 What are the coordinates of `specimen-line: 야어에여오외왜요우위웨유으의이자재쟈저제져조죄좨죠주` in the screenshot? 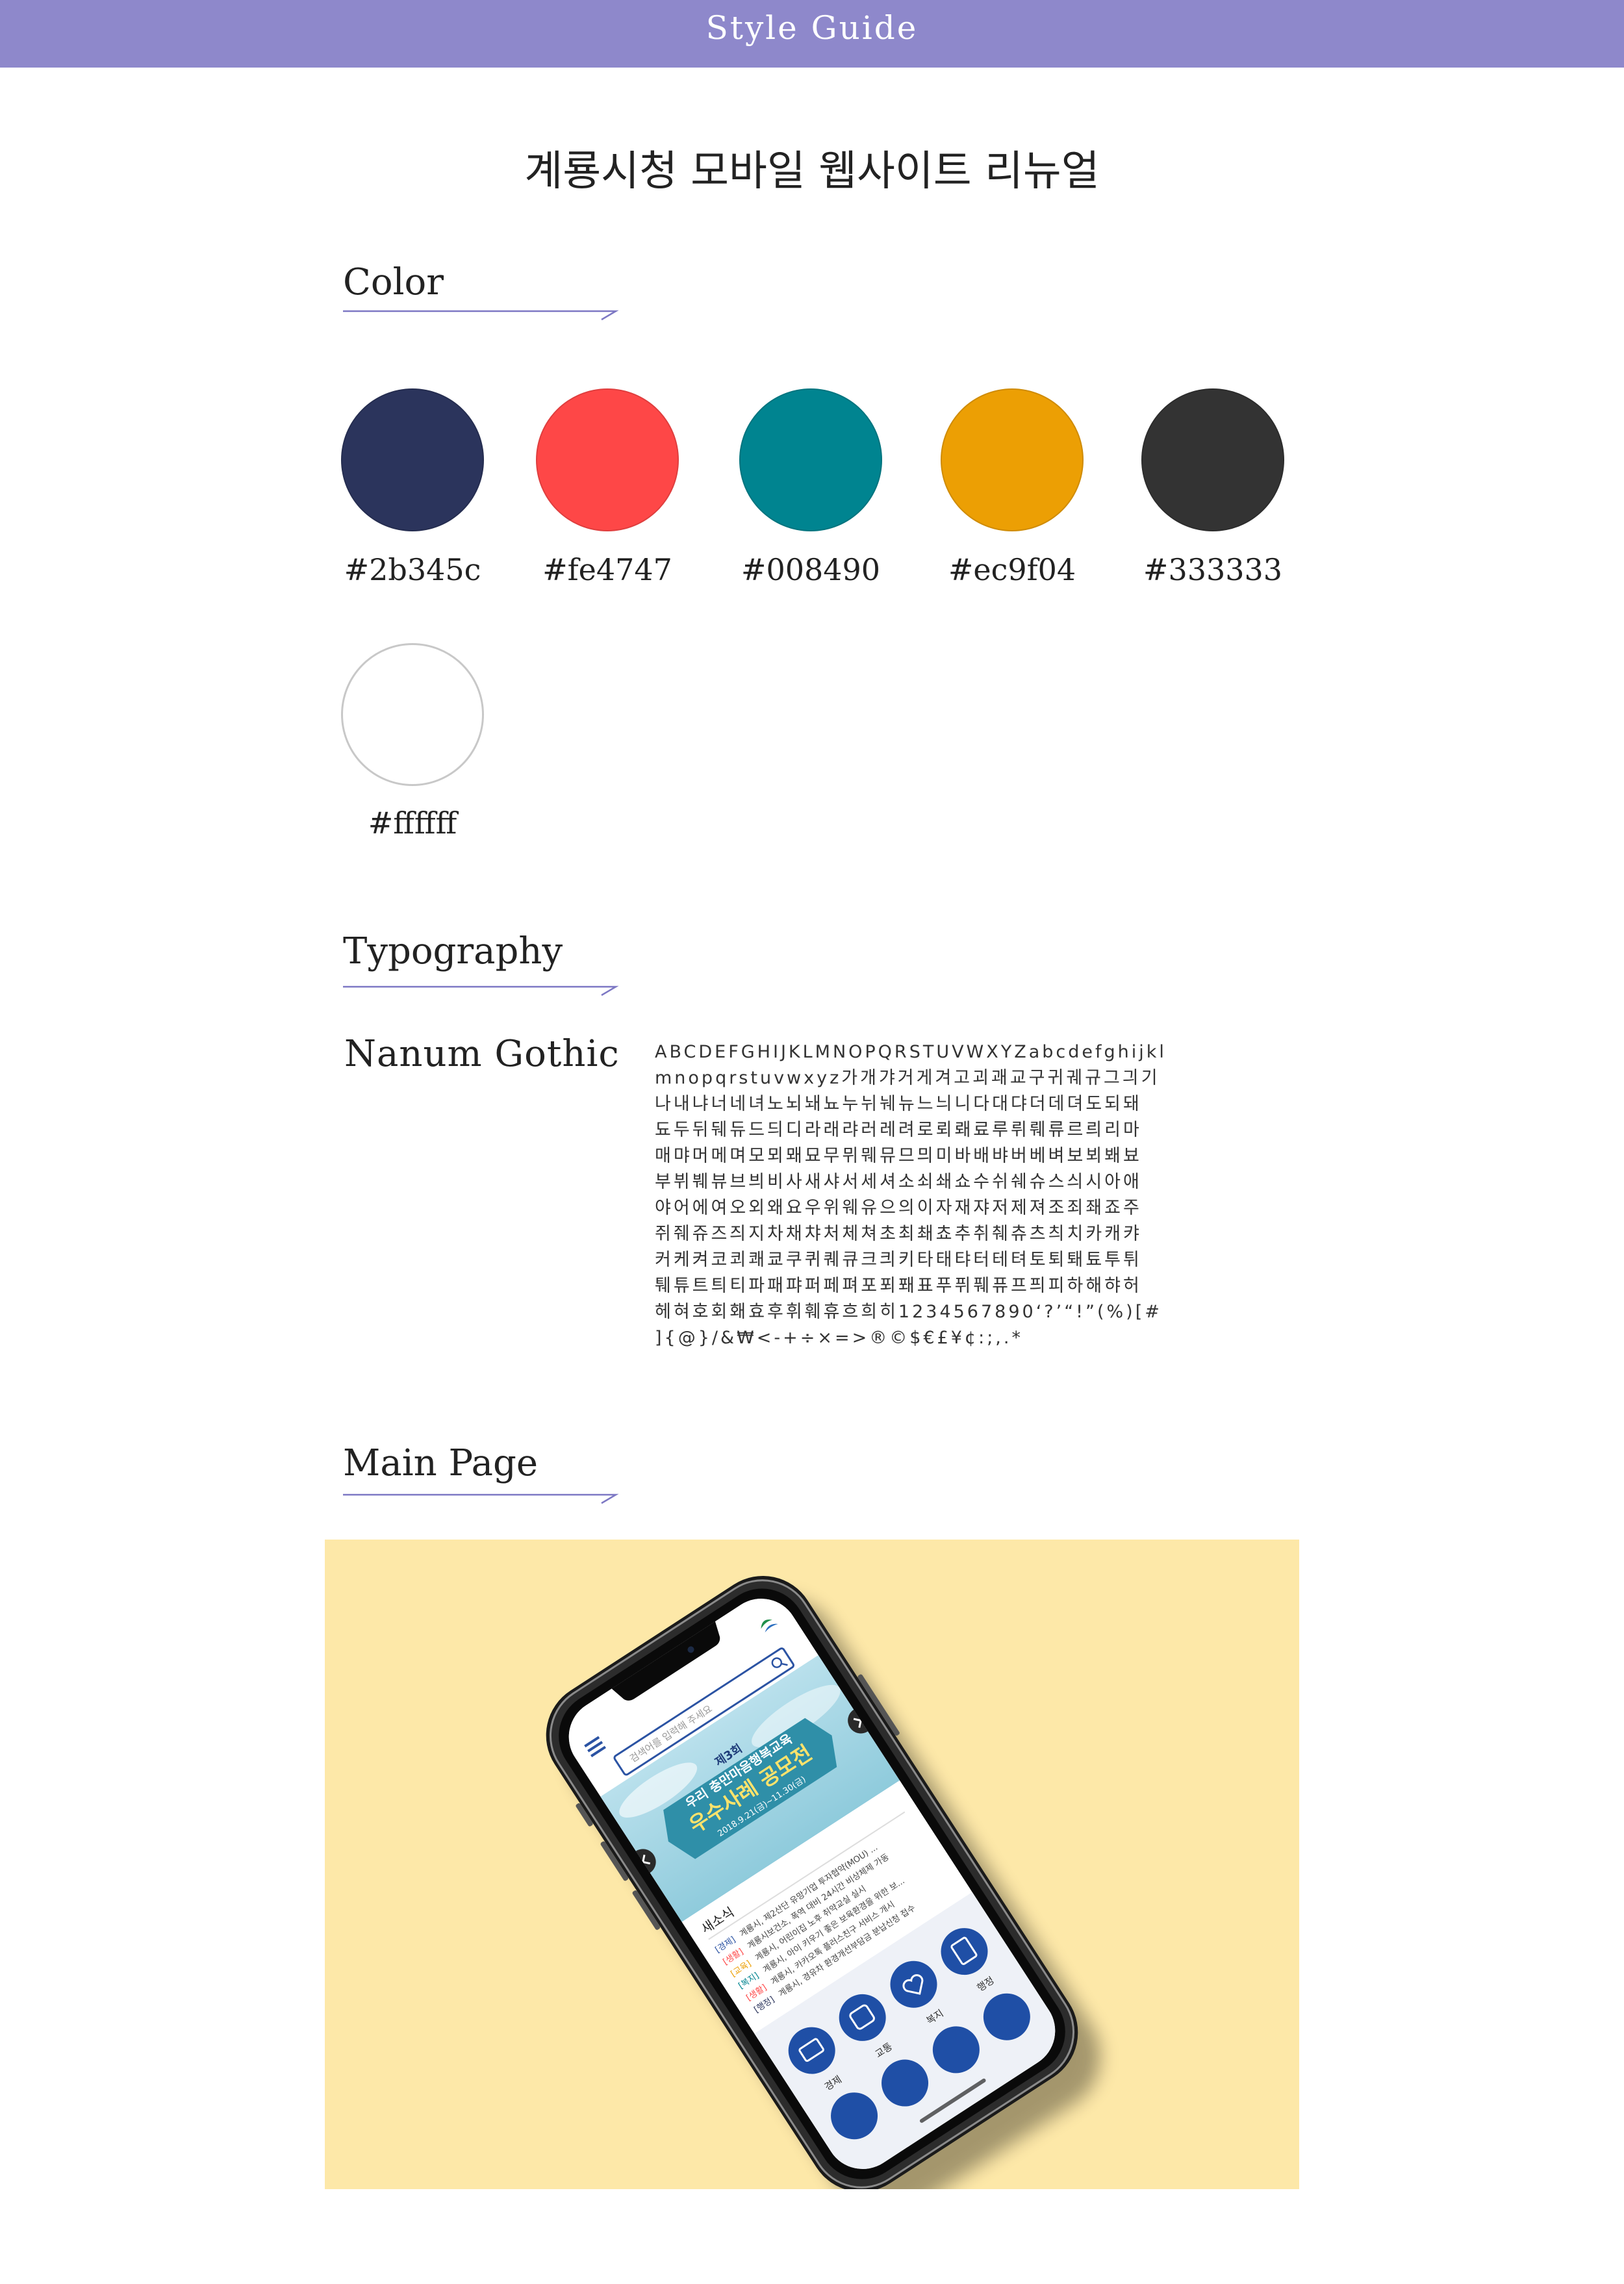 It's located at (898, 1208).